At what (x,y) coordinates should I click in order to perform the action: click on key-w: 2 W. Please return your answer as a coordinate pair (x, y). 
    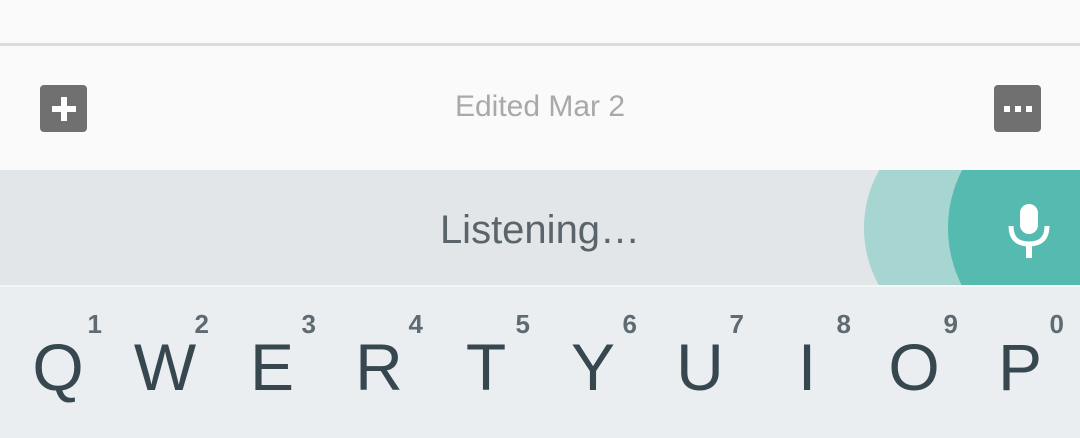
    Looking at the image, I should click on (165, 362).